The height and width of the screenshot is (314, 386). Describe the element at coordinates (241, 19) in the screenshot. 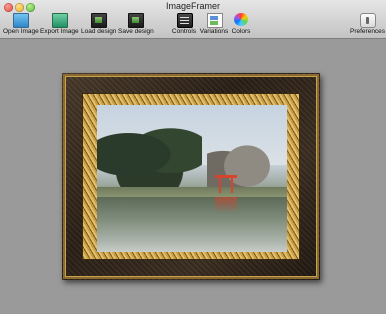

I see `colors-icon` at that location.